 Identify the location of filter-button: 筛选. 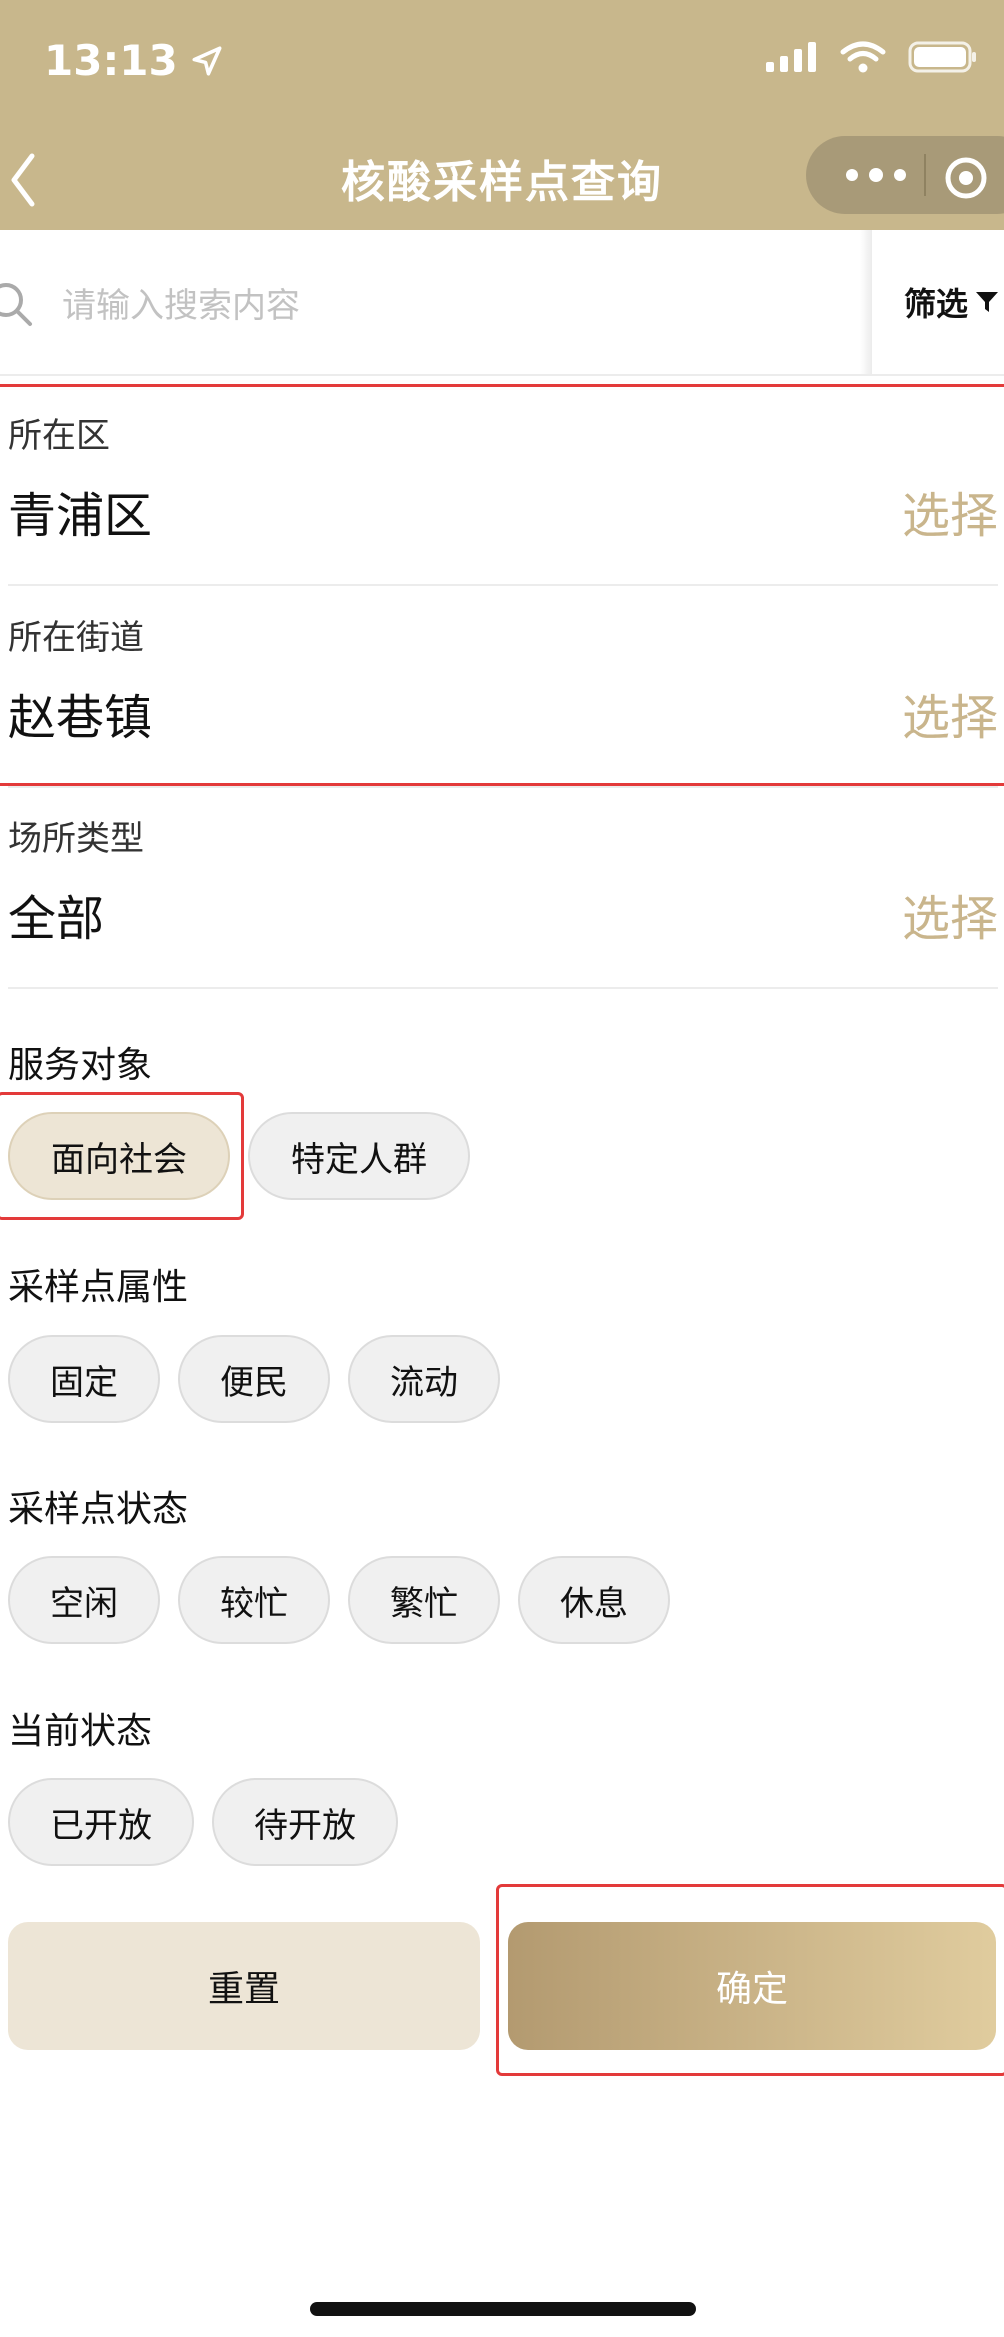
(938, 302).